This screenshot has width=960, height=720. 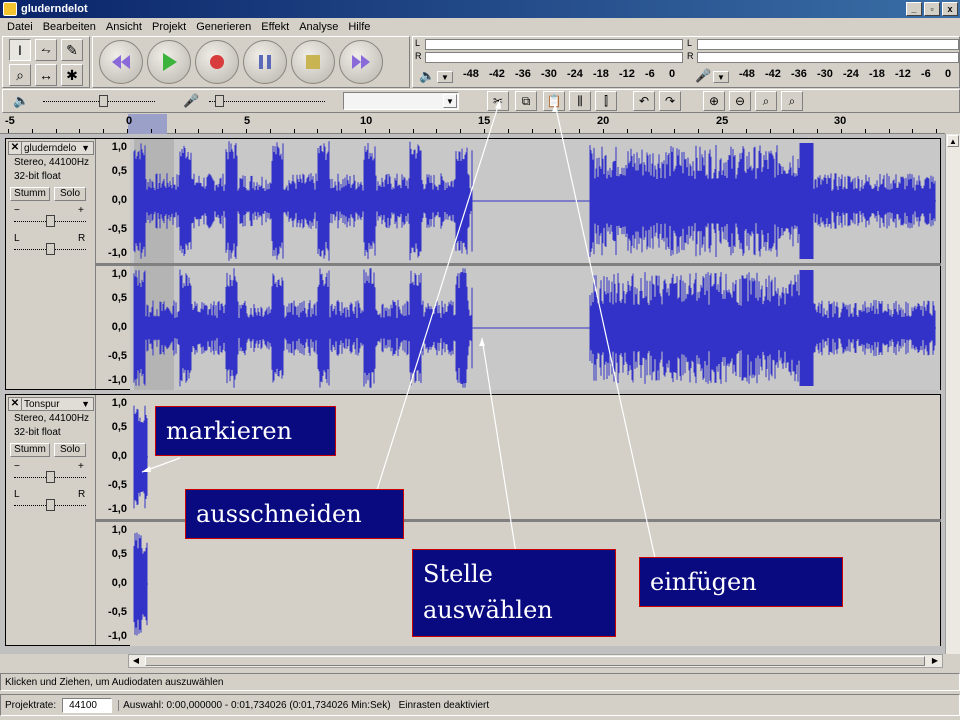 What do you see at coordinates (401, 101) in the screenshot?
I see `input-source-select: ▼` at bounding box center [401, 101].